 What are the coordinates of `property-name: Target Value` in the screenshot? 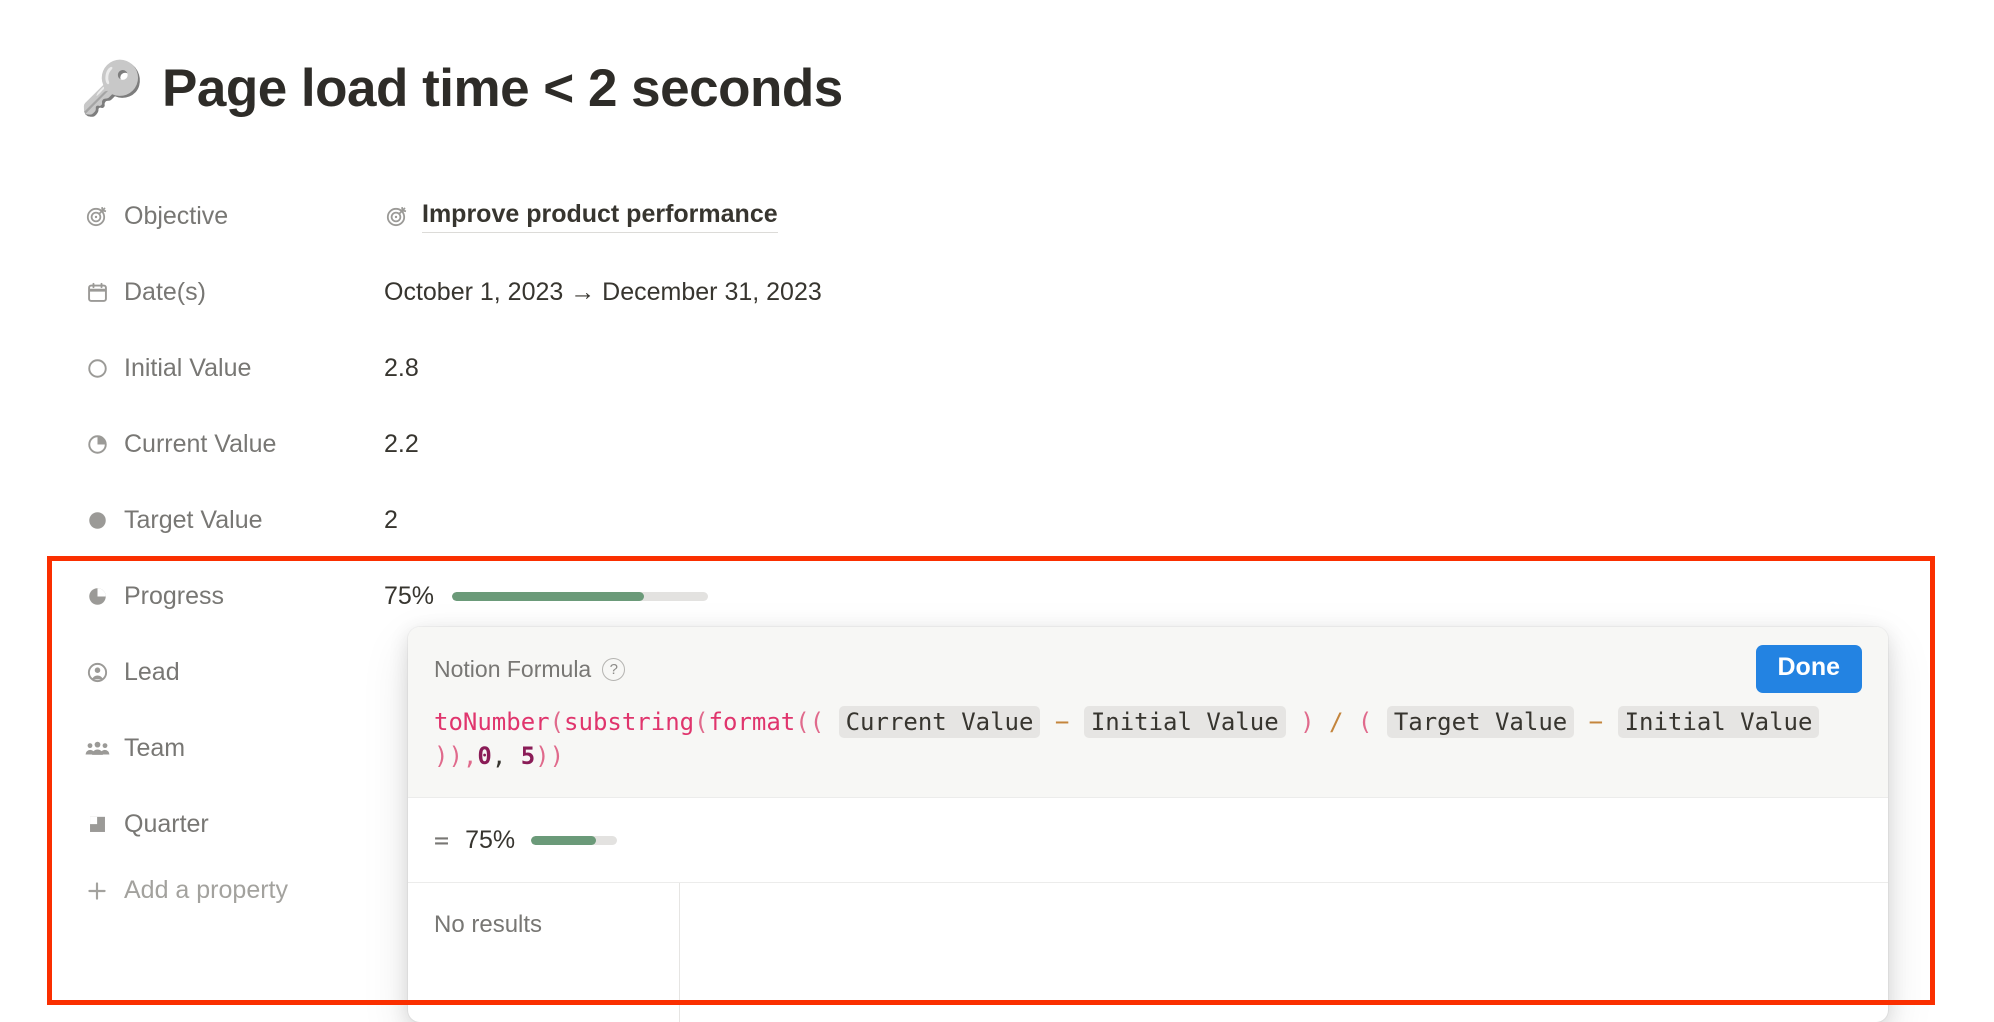 It's located at (193, 519).